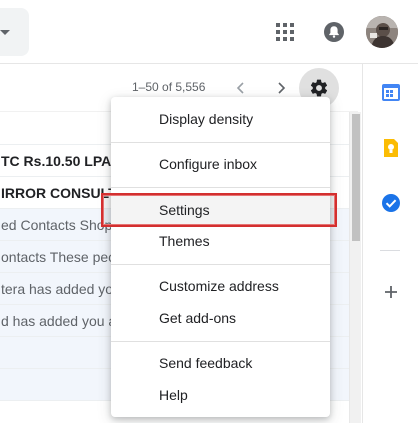  I want to click on menu-item-display-density: Display density, so click(220, 119).